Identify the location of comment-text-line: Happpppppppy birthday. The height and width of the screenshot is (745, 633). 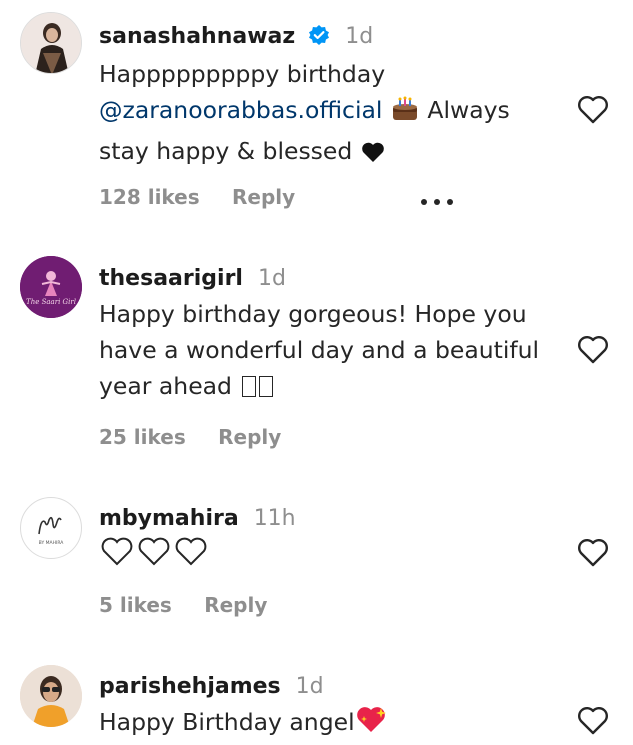
(242, 74).